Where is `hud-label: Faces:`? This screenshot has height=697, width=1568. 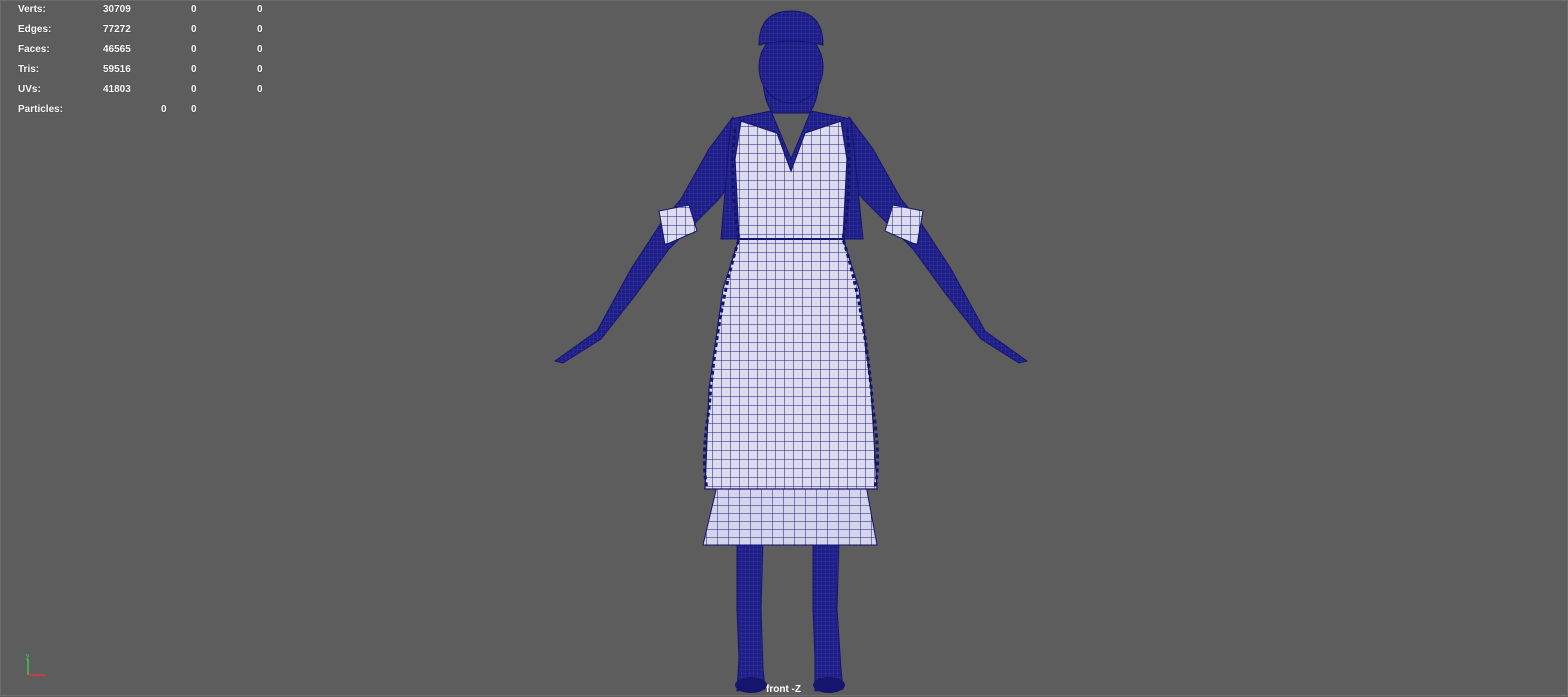 hud-label: Faces: is located at coordinates (34, 49).